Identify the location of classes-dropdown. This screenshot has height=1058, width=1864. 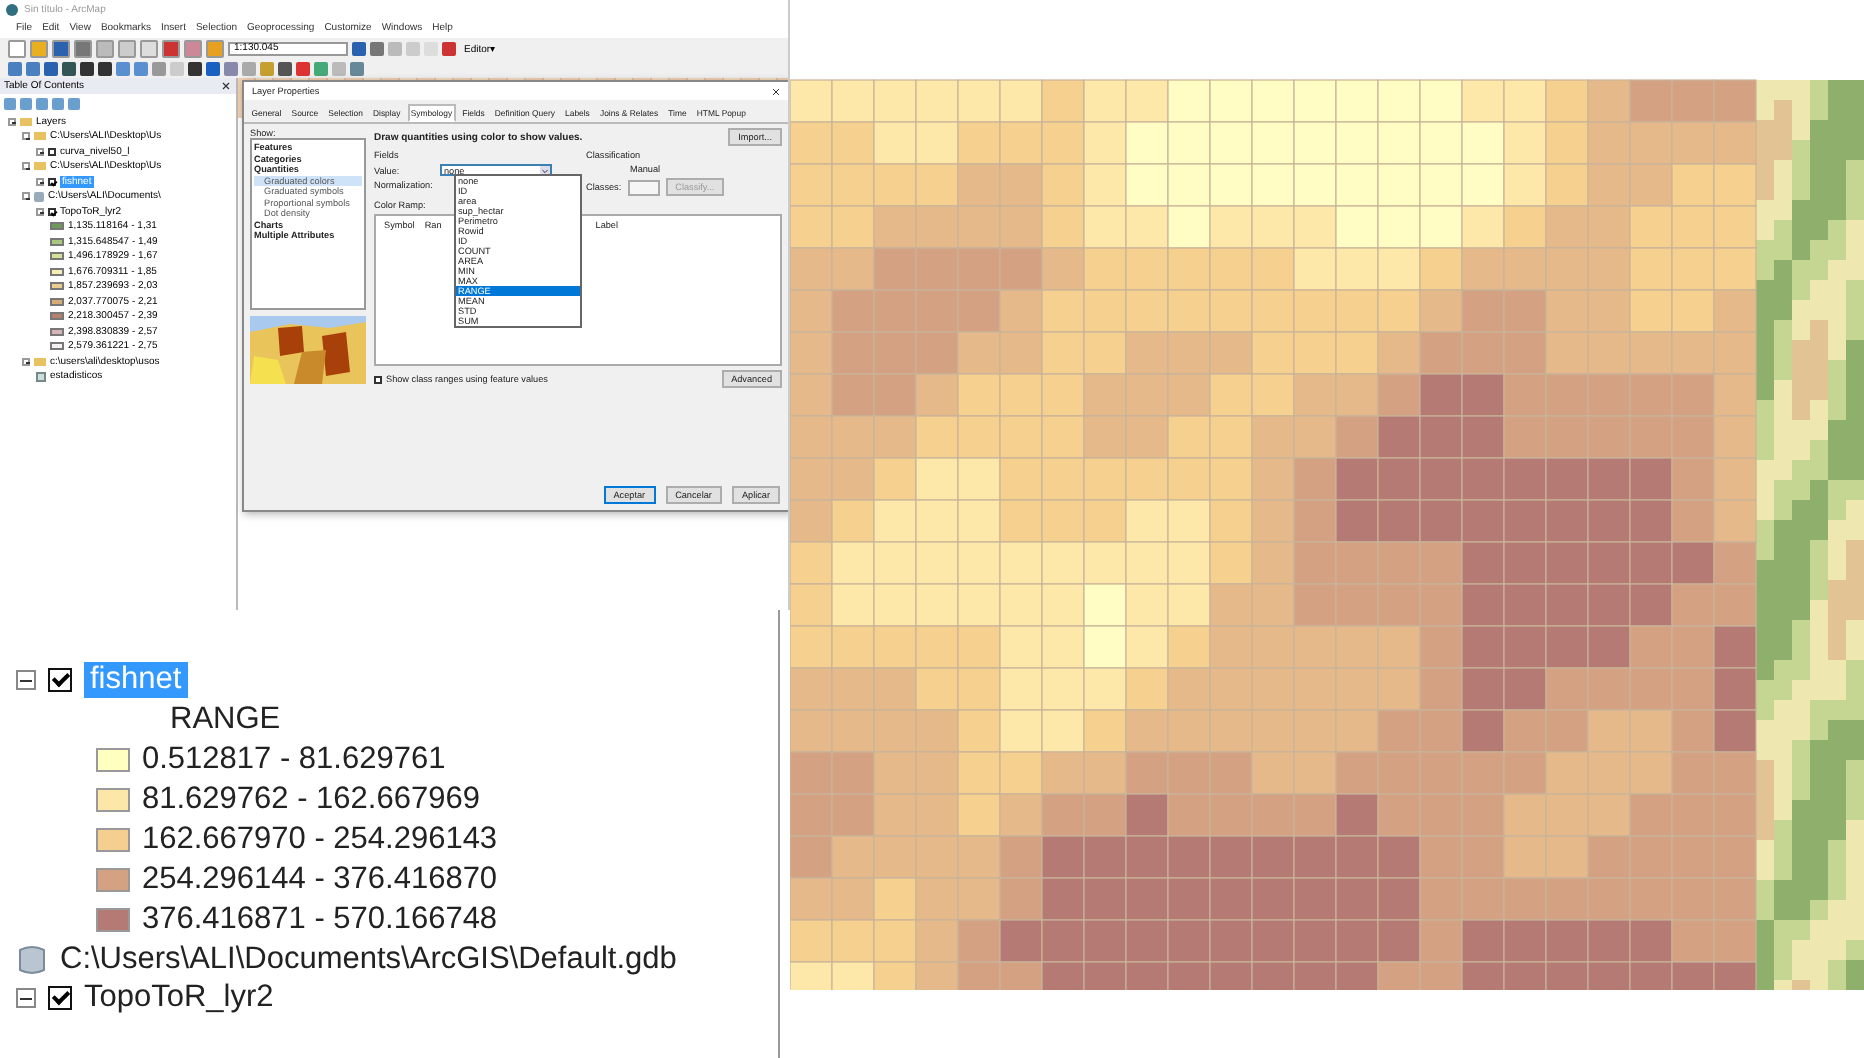
(643, 187).